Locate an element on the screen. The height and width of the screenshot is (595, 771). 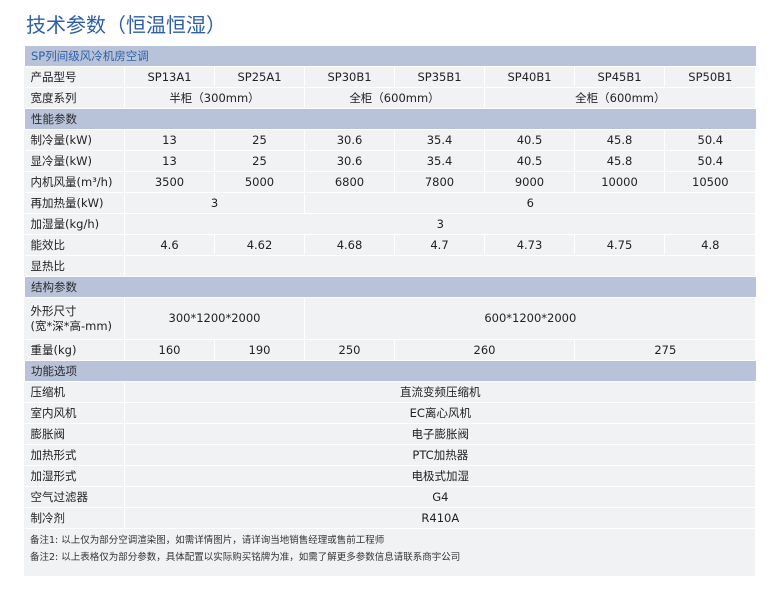
sensible-cell: 30.6 is located at coordinates (349, 161).